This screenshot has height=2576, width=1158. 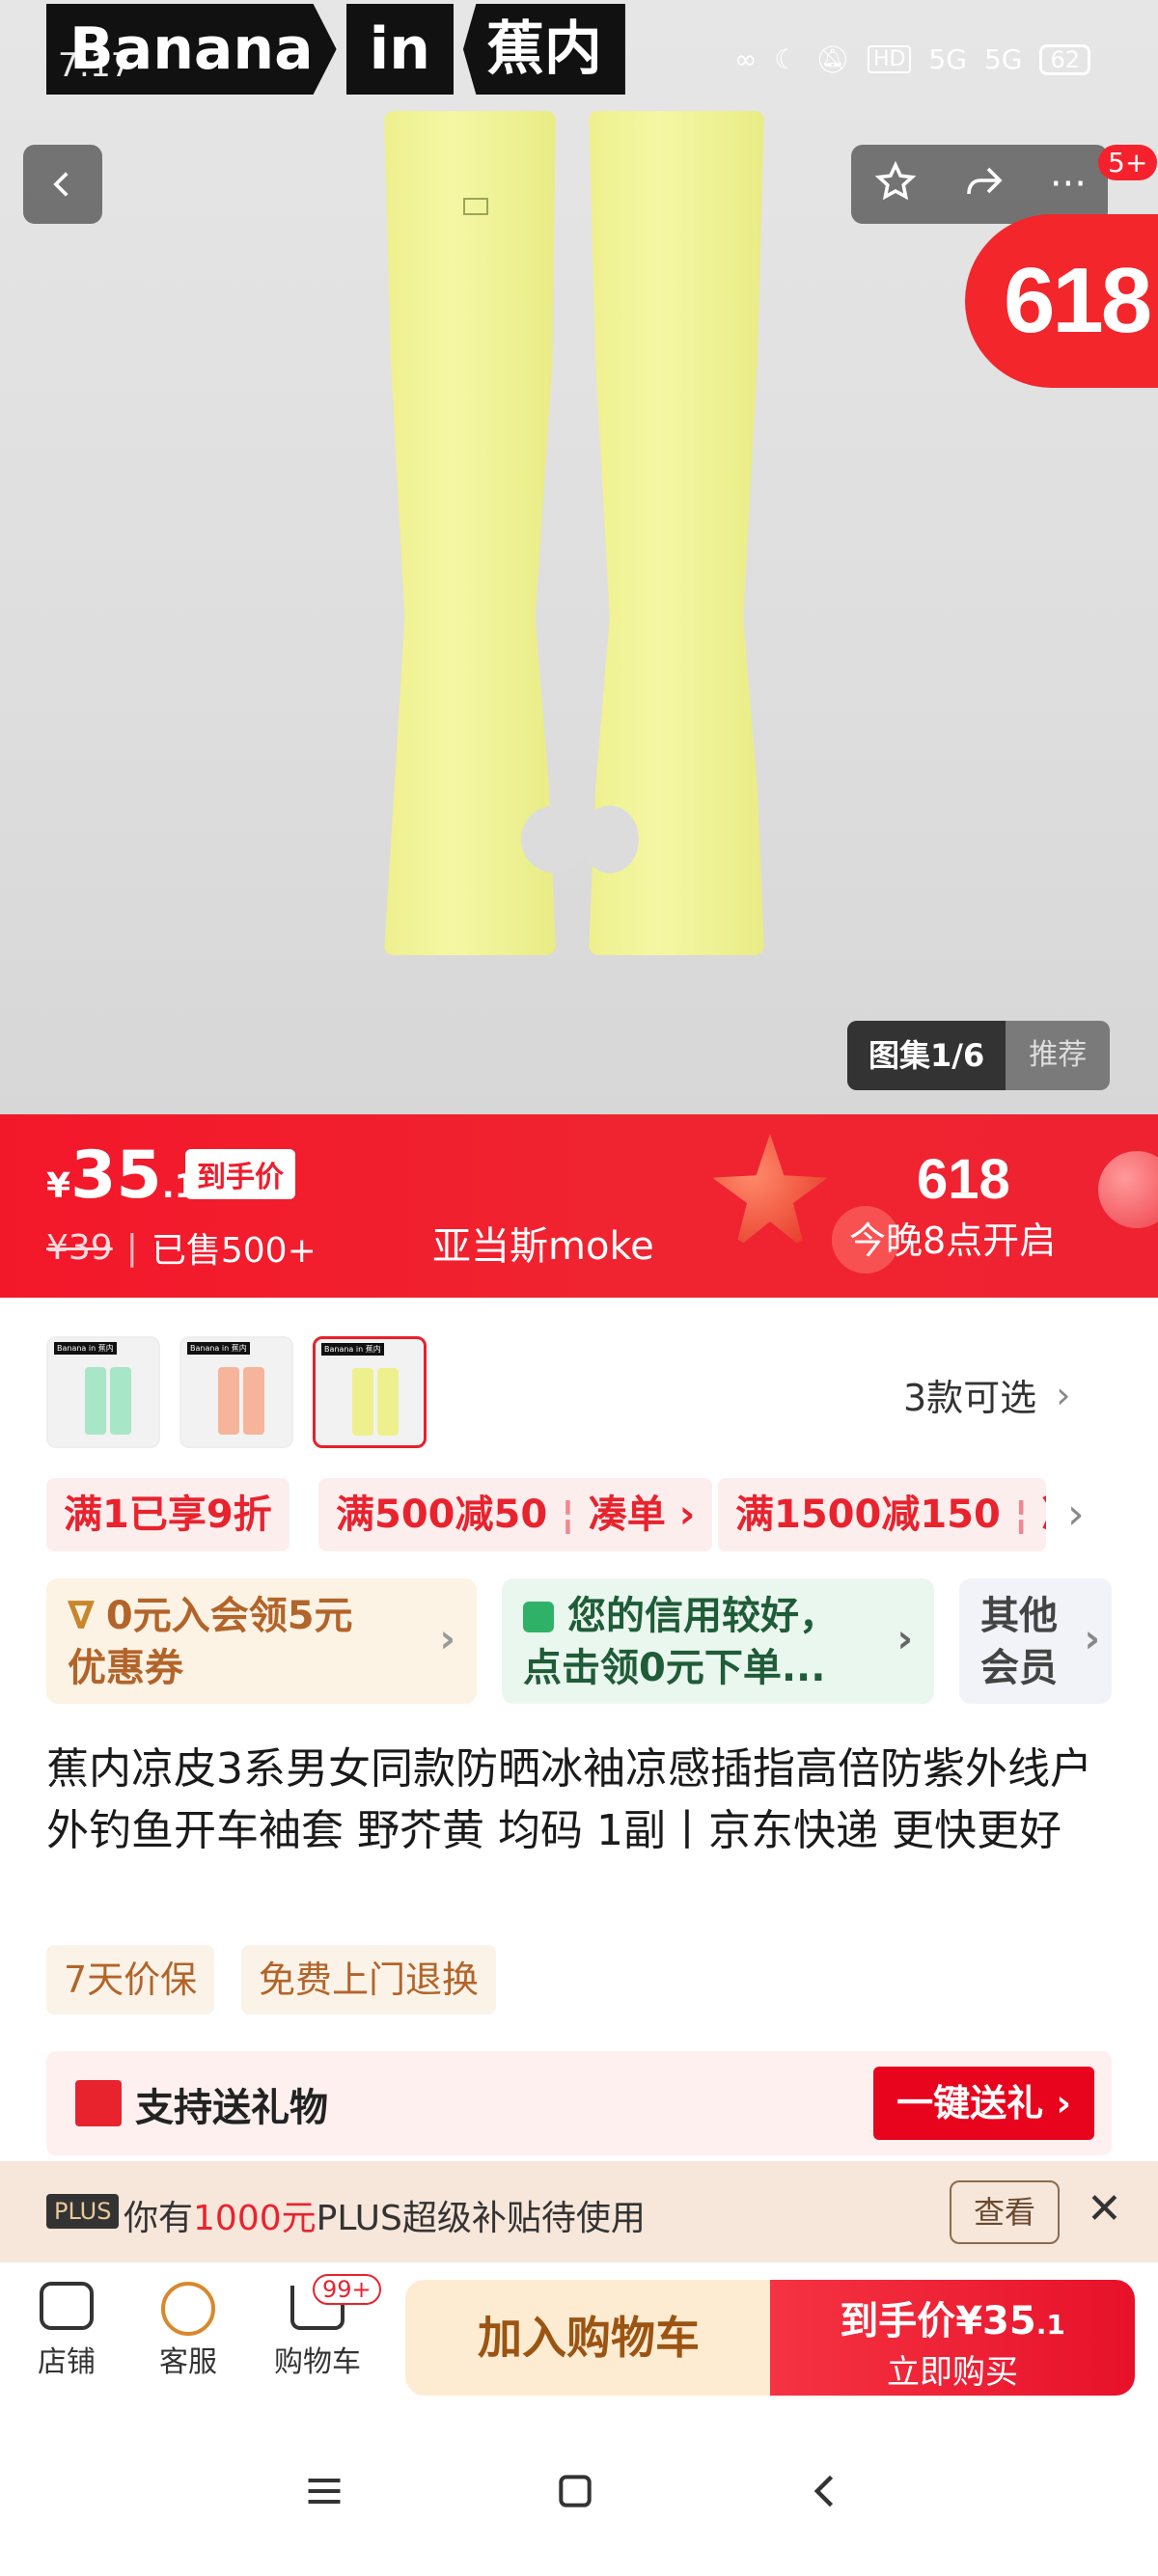 What do you see at coordinates (947, 59) in the screenshot?
I see `signal-1-icon: 5G` at bounding box center [947, 59].